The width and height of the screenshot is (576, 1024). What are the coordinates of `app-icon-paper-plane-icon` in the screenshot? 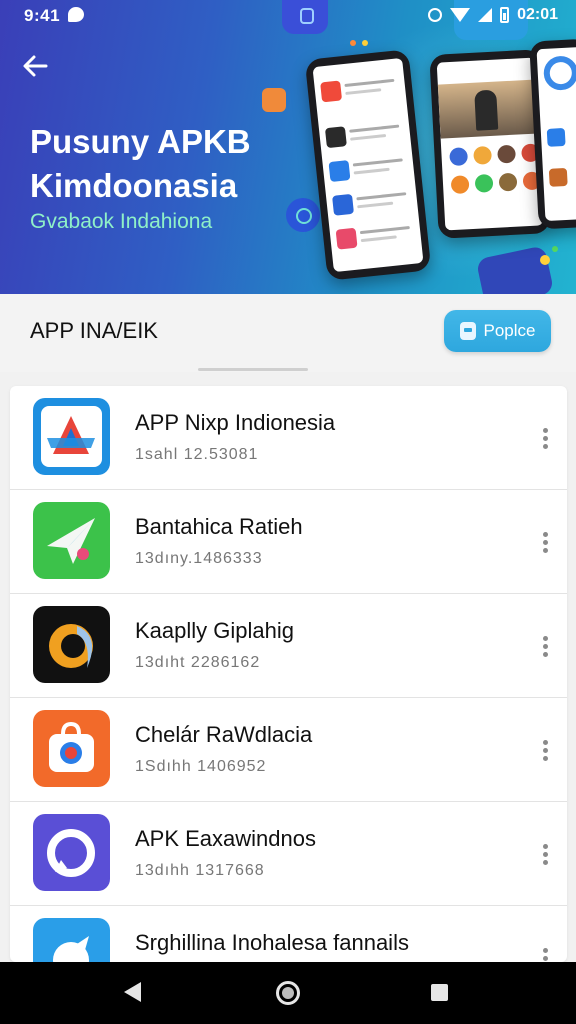 It's located at (71, 540).